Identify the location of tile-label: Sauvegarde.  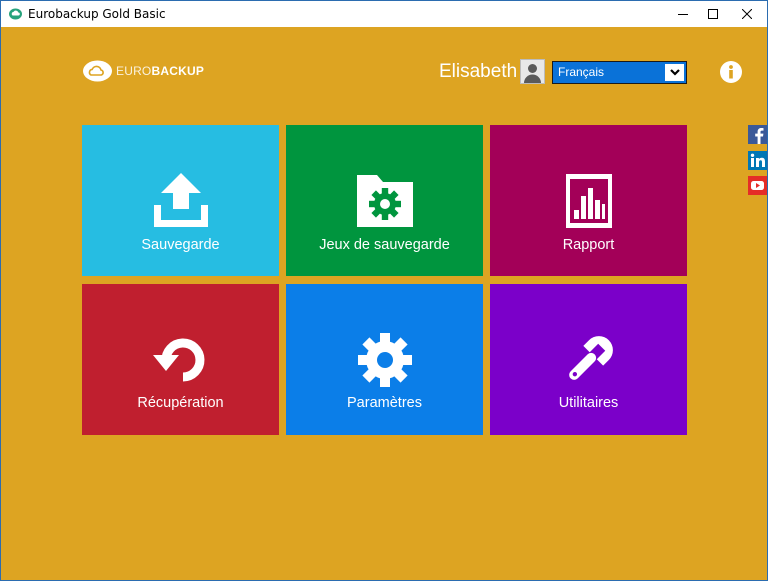
(180, 245).